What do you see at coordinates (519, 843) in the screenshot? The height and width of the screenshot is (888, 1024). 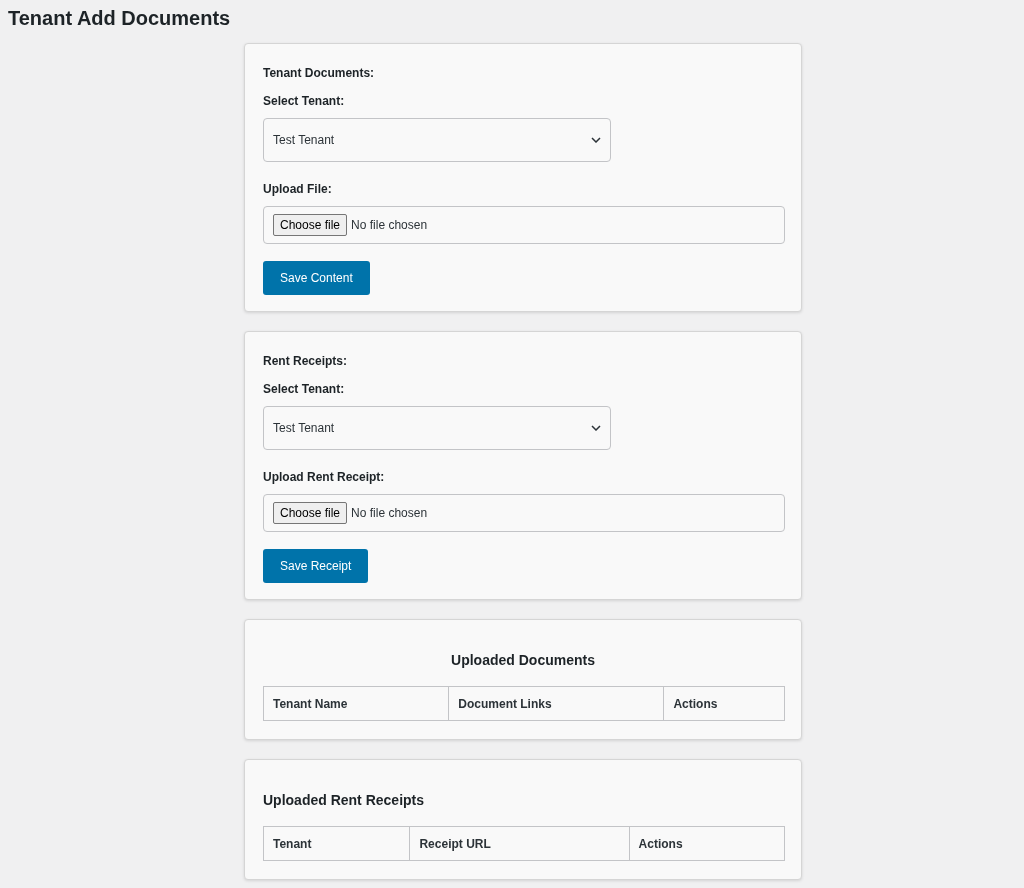 I see `column-header: Receipt URL` at bounding box center [519, 843].